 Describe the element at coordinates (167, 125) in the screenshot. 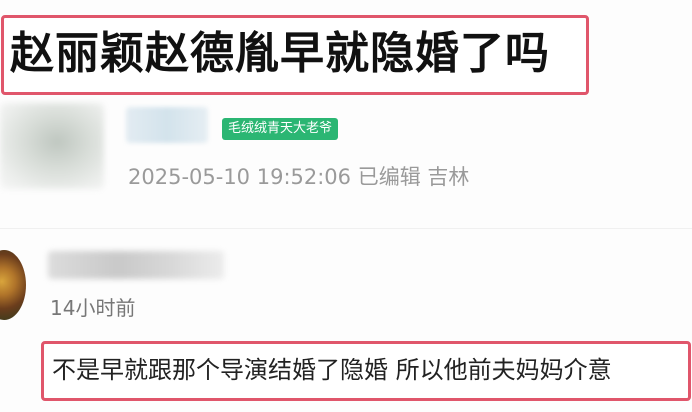

I see `author-name-blurred` at that location.